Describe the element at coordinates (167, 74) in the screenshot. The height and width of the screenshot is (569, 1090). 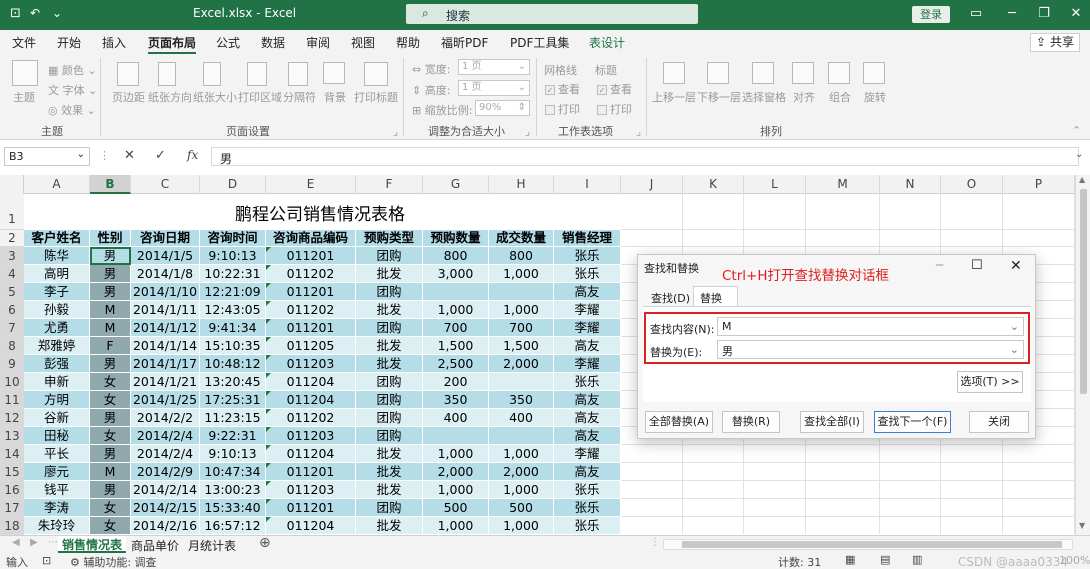
I see `orientation-icon` at that location.